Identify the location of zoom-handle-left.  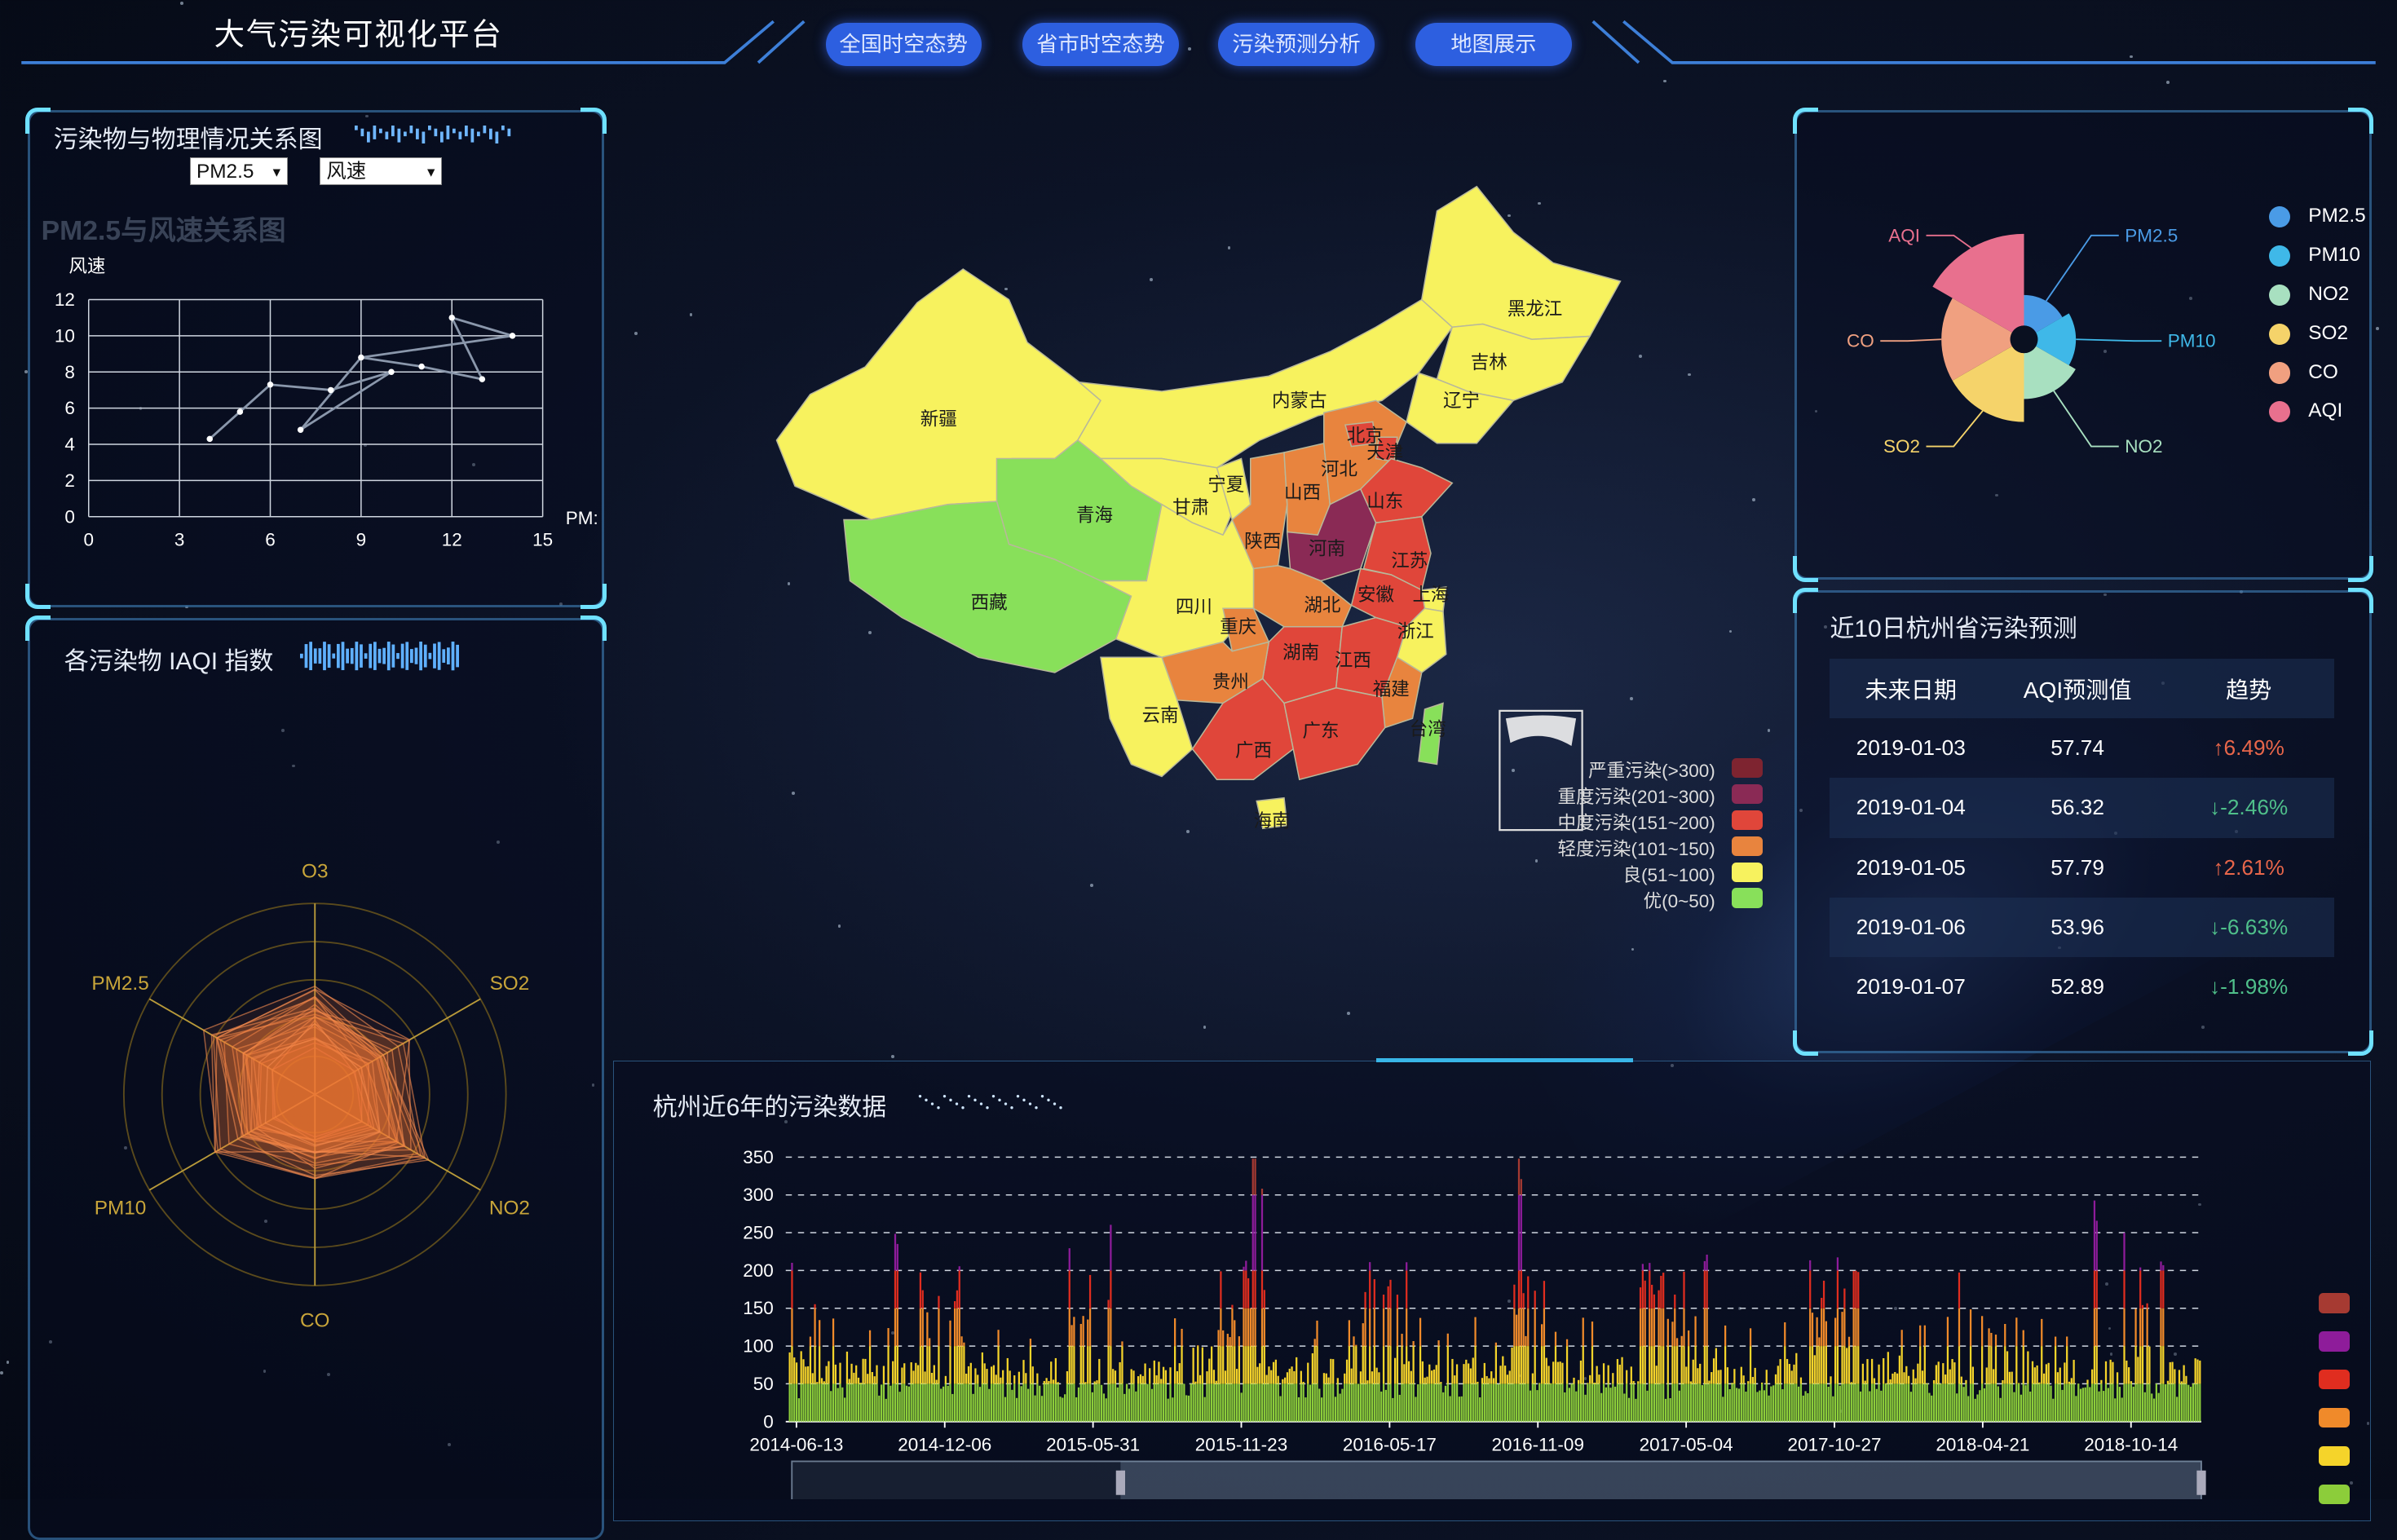
(1120, 1483).